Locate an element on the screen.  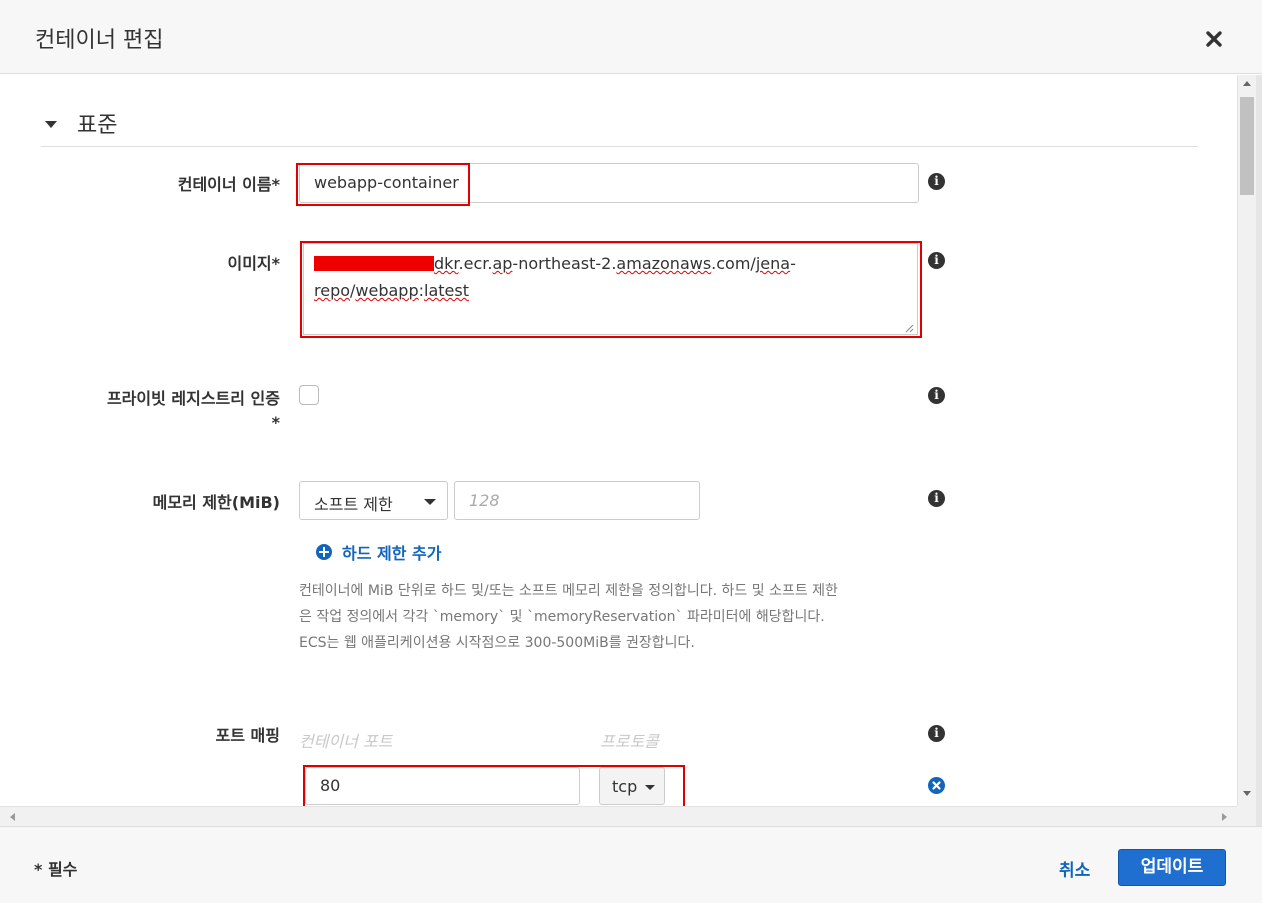
update-button: 업데이트 is located at coordinates (1172, 867).